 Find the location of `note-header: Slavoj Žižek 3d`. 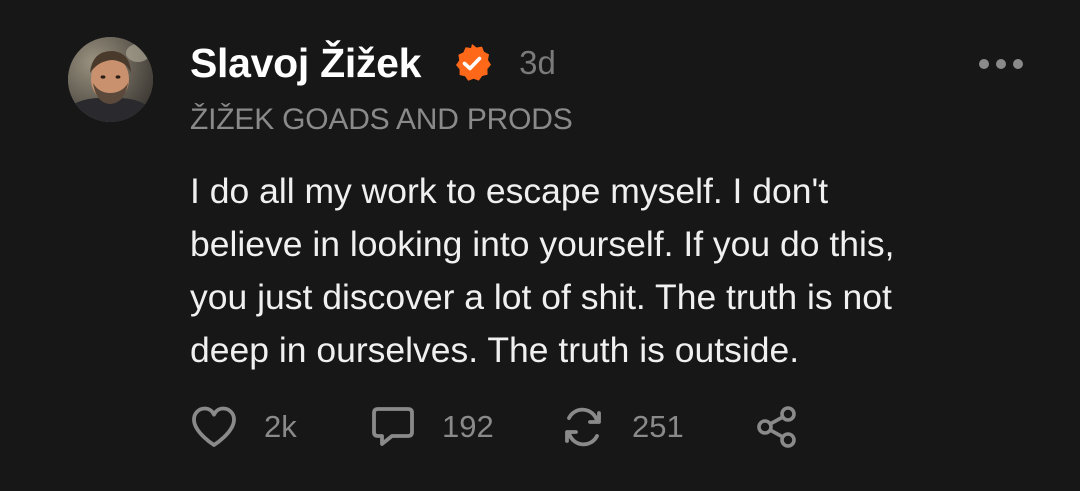

note-header: Slavoj Žižek 3d is located at coordinates (373, 63).